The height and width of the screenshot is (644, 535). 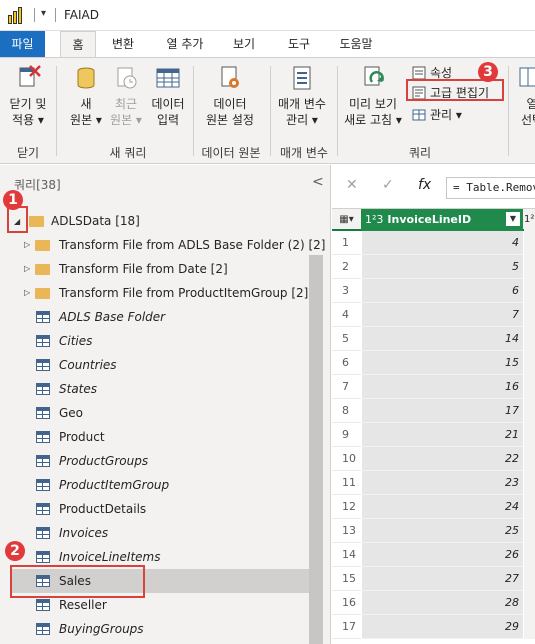 What do you see at coordinates (302, 96) in the screenshot?
I see `manage-parameters-button: 매개 변수 관리 ▾` at bounding box center [302, 96].